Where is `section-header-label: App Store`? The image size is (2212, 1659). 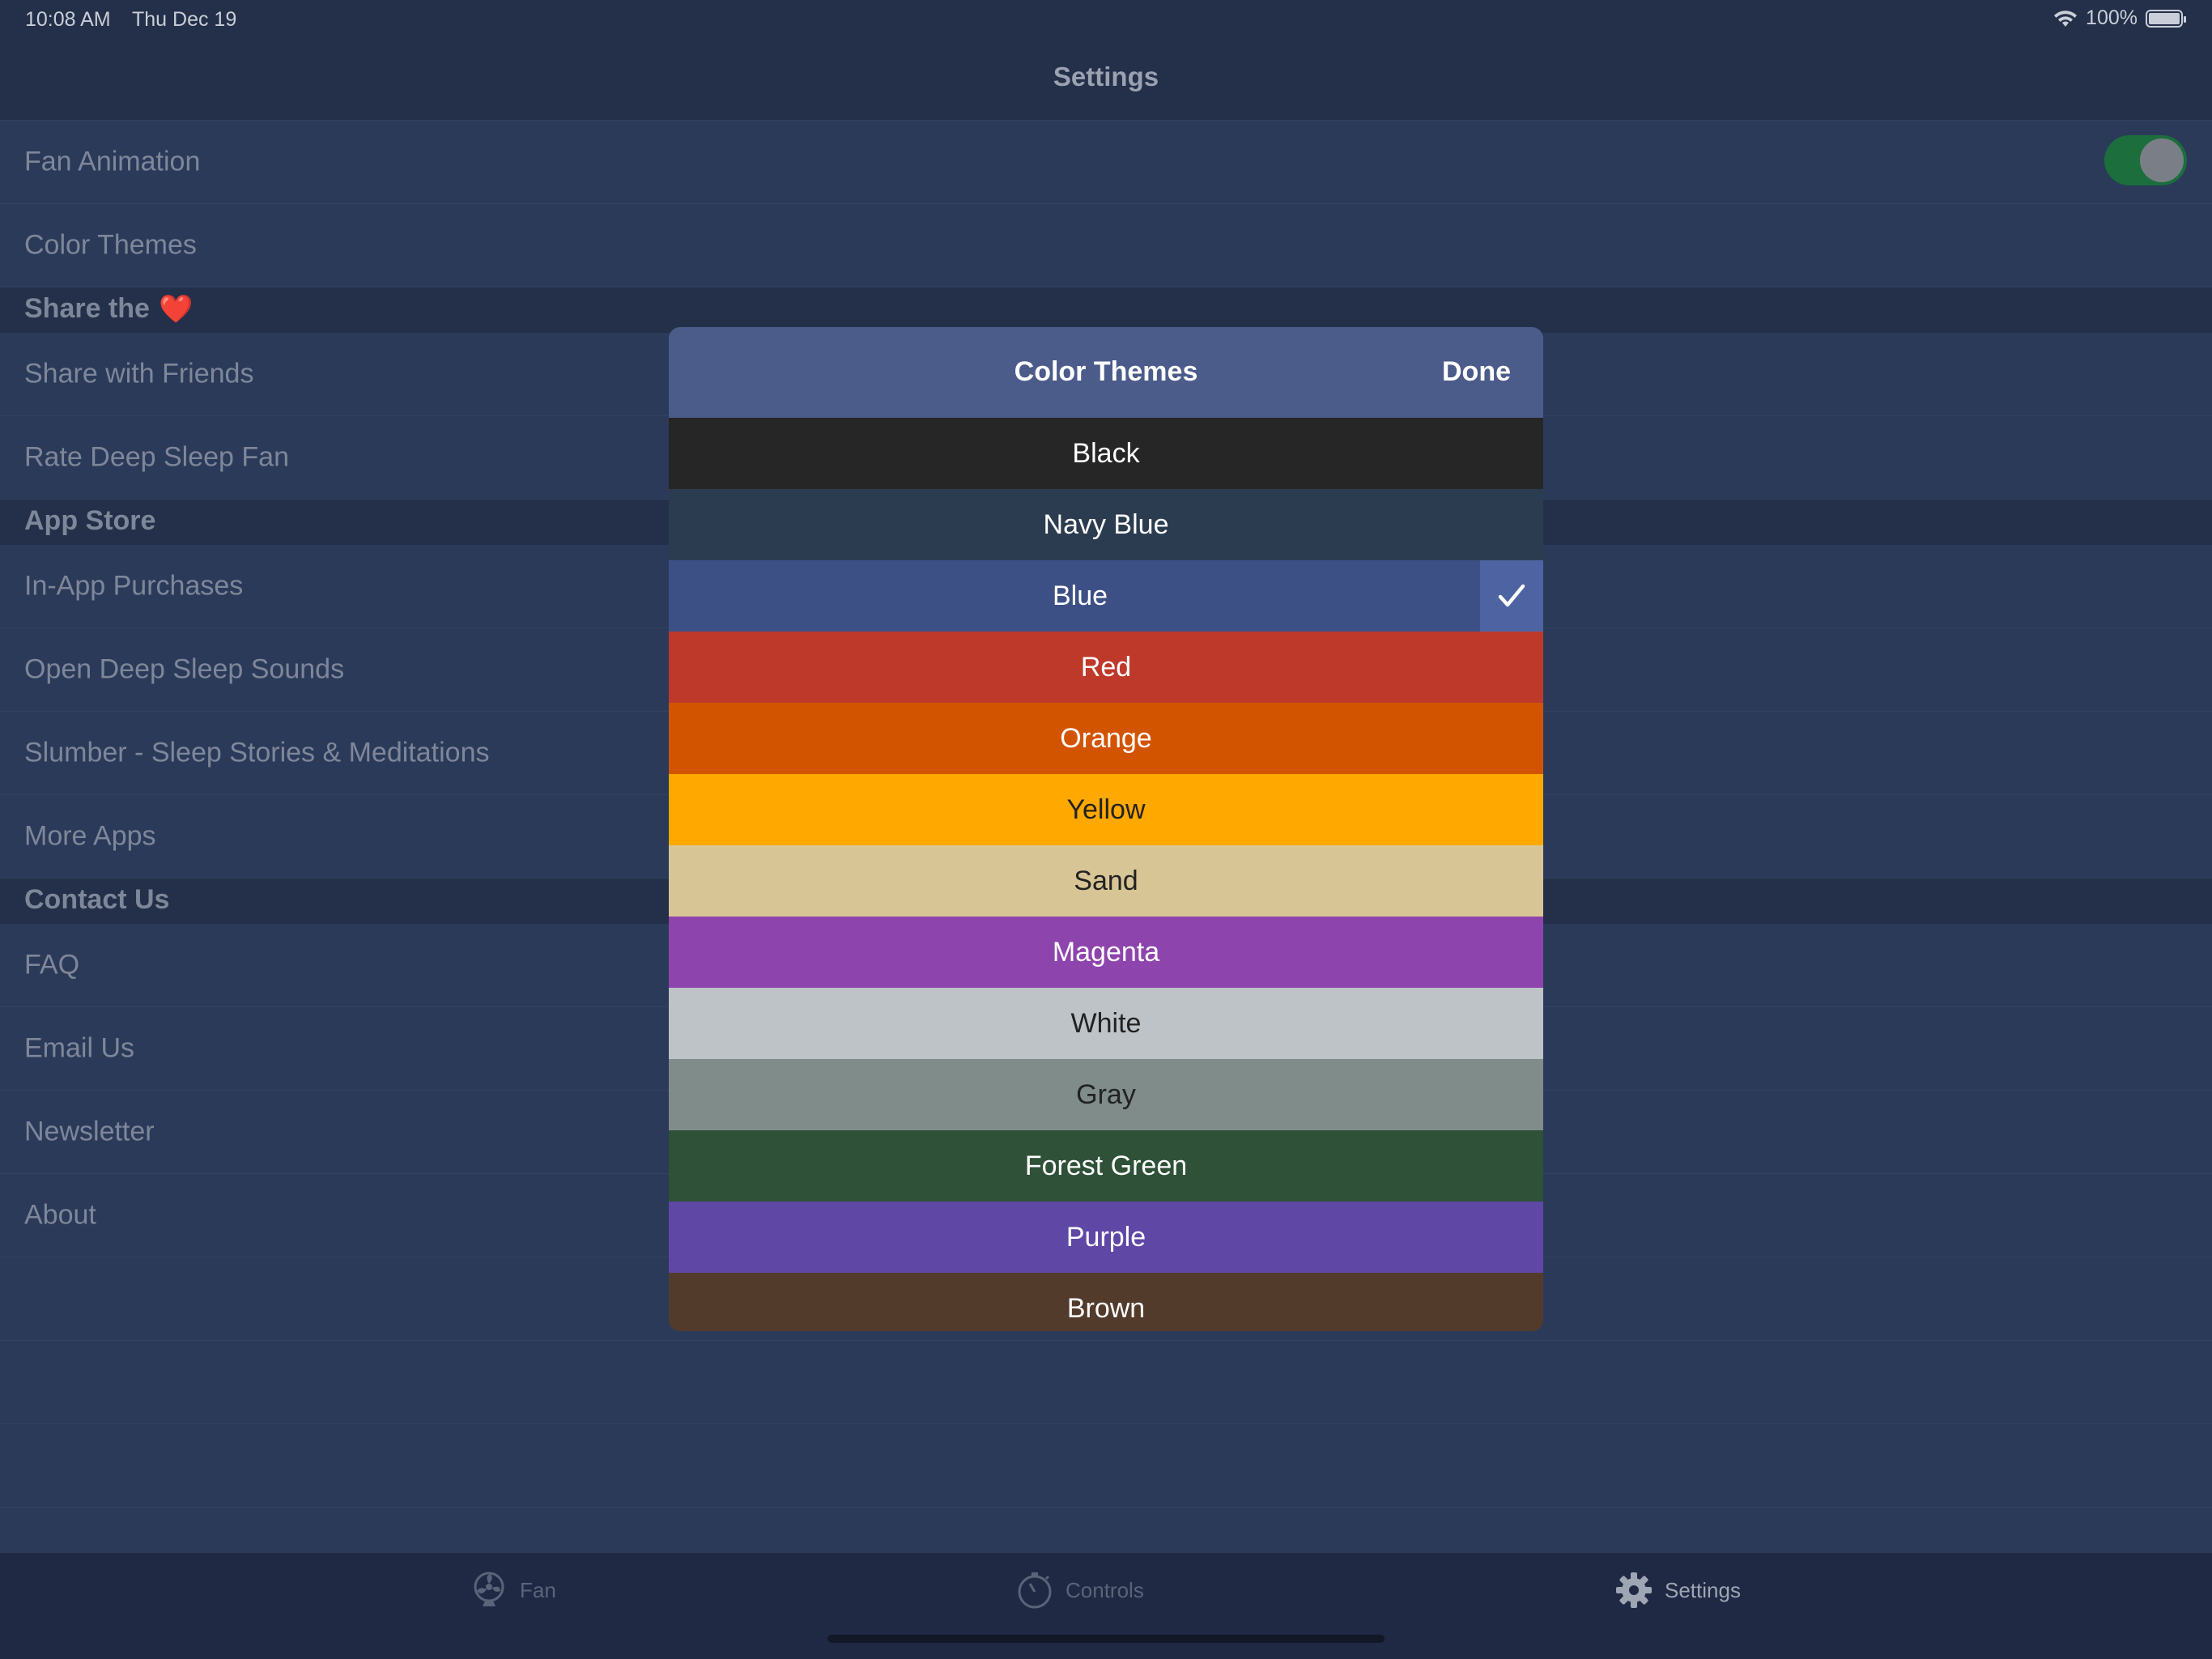 section-header-label: App Store is located at coordinates (90, 520).